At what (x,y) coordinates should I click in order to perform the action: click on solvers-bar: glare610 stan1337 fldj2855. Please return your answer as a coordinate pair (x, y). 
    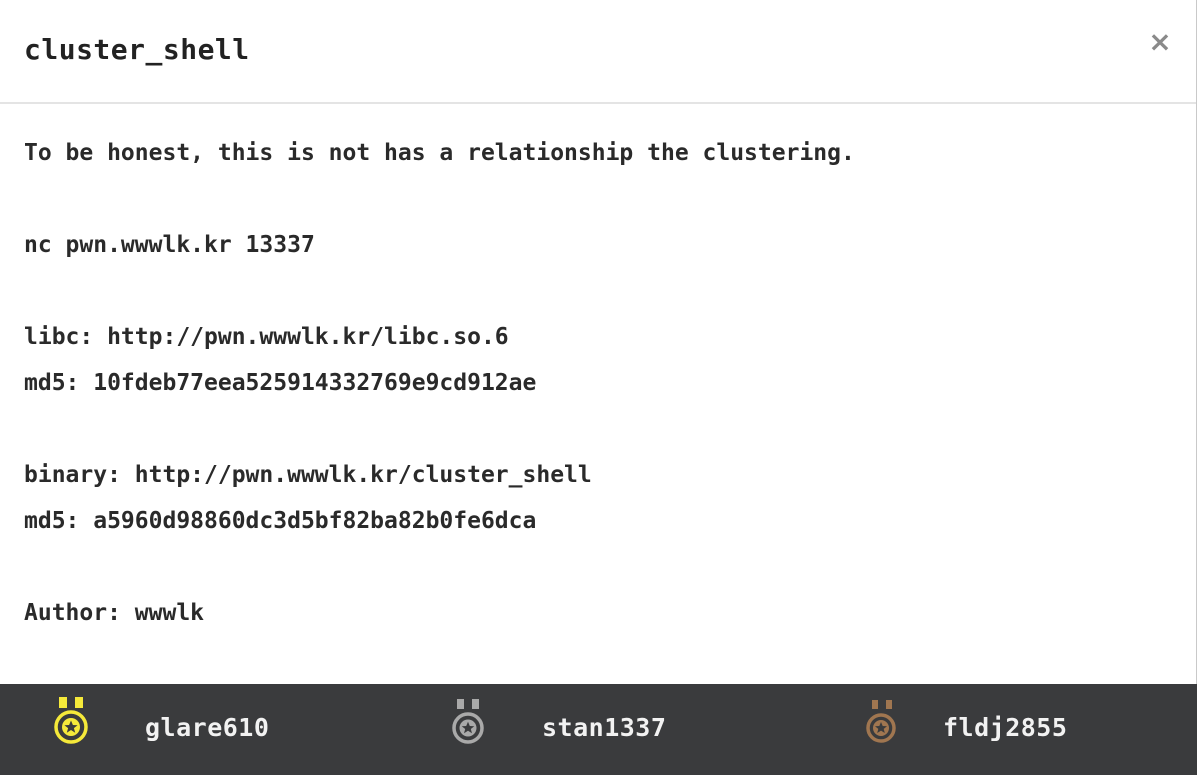
    Looking at the image, I should click on (598, 729).